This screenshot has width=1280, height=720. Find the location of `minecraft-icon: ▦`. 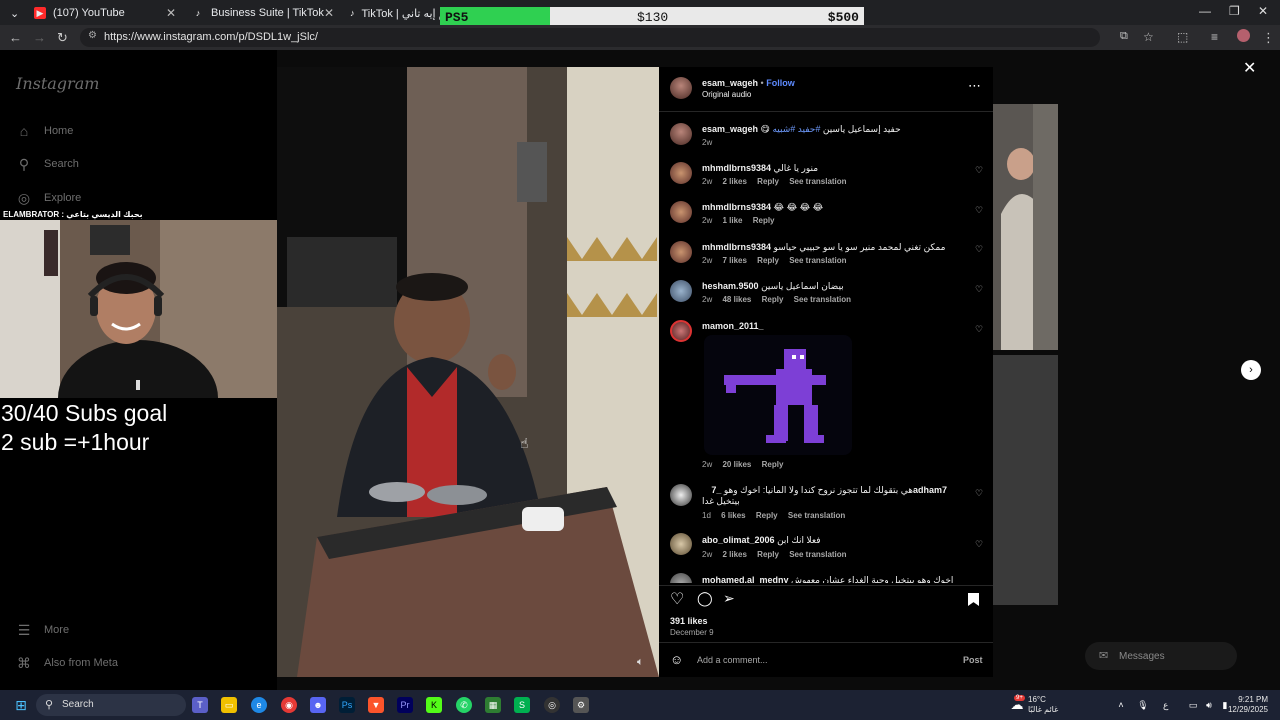

minecraft-icon: ▦ is located at coordinates (493, 705).